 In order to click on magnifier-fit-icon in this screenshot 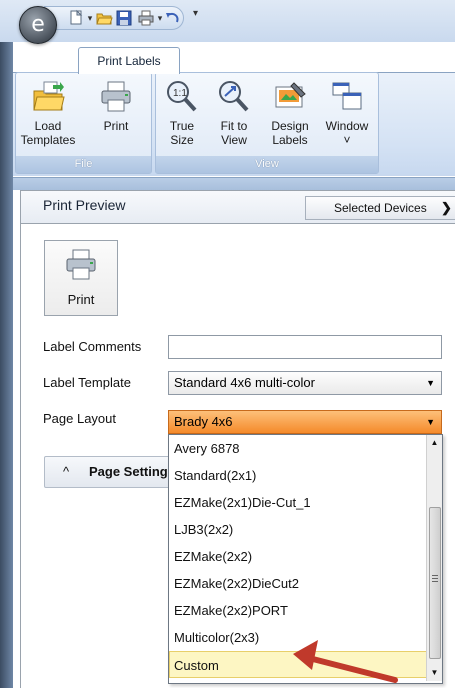, I will do `click(234, 96)`.